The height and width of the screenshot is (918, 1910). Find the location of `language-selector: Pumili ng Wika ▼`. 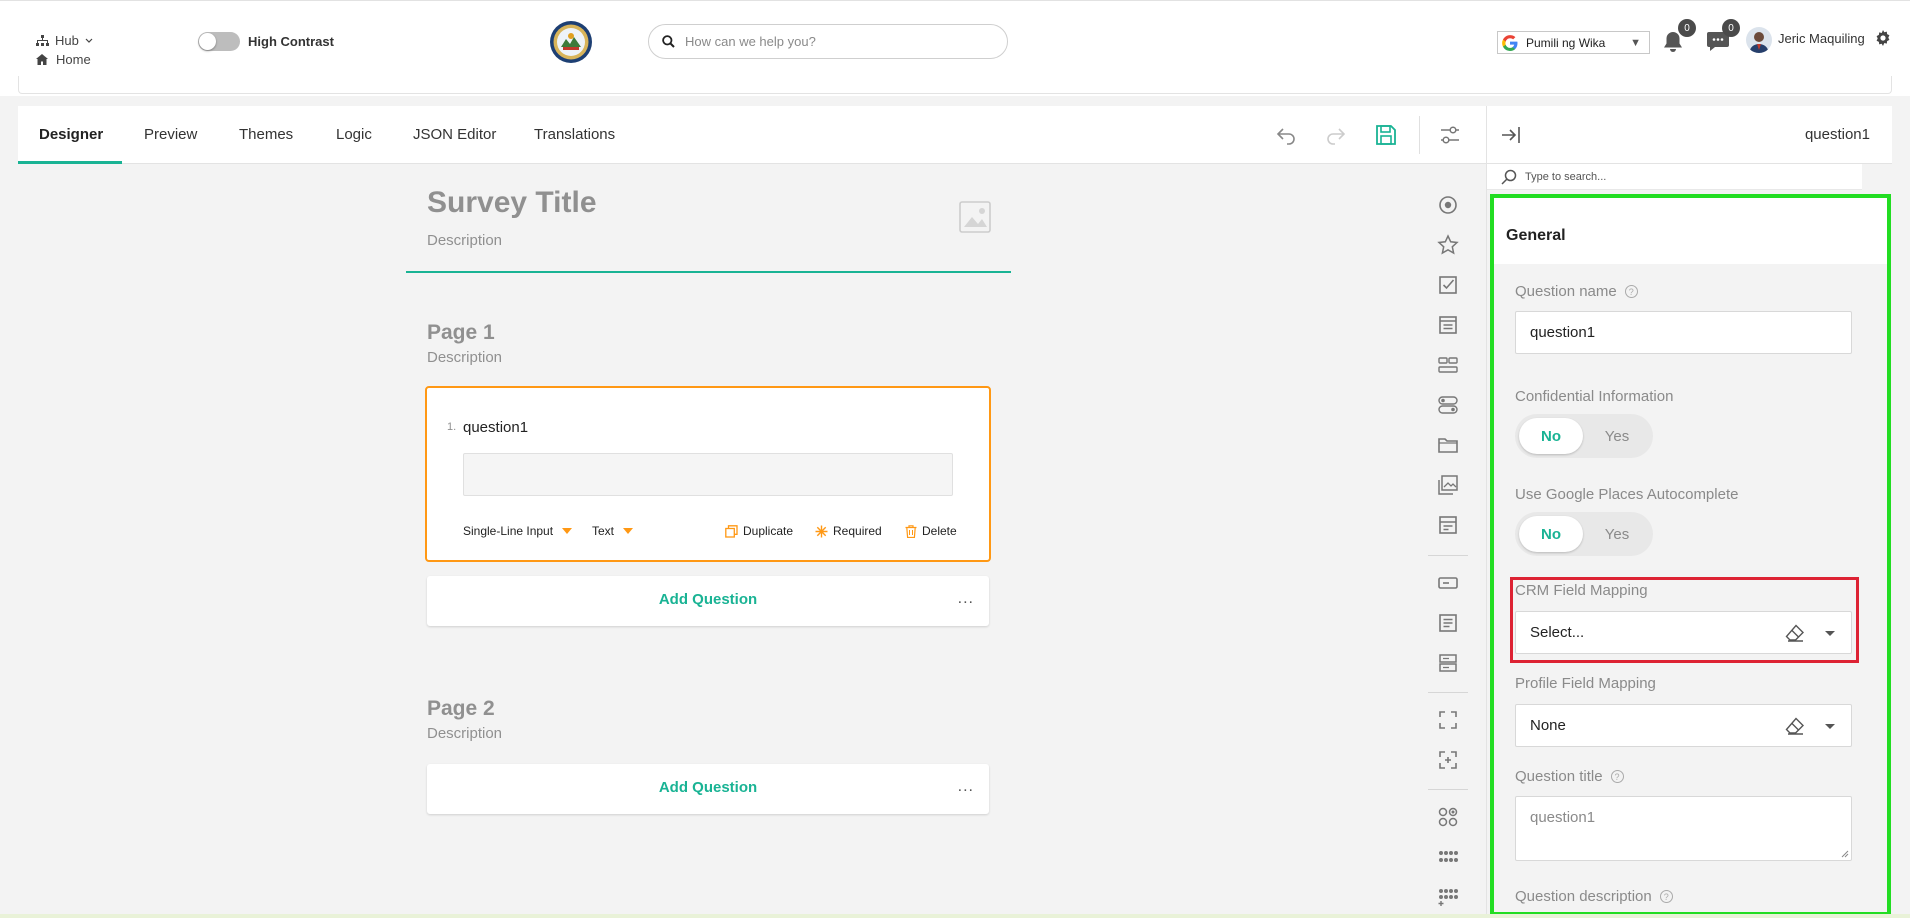

language-selector: Pumili ng Wika ▼ is located at coordinates (1573, 42).